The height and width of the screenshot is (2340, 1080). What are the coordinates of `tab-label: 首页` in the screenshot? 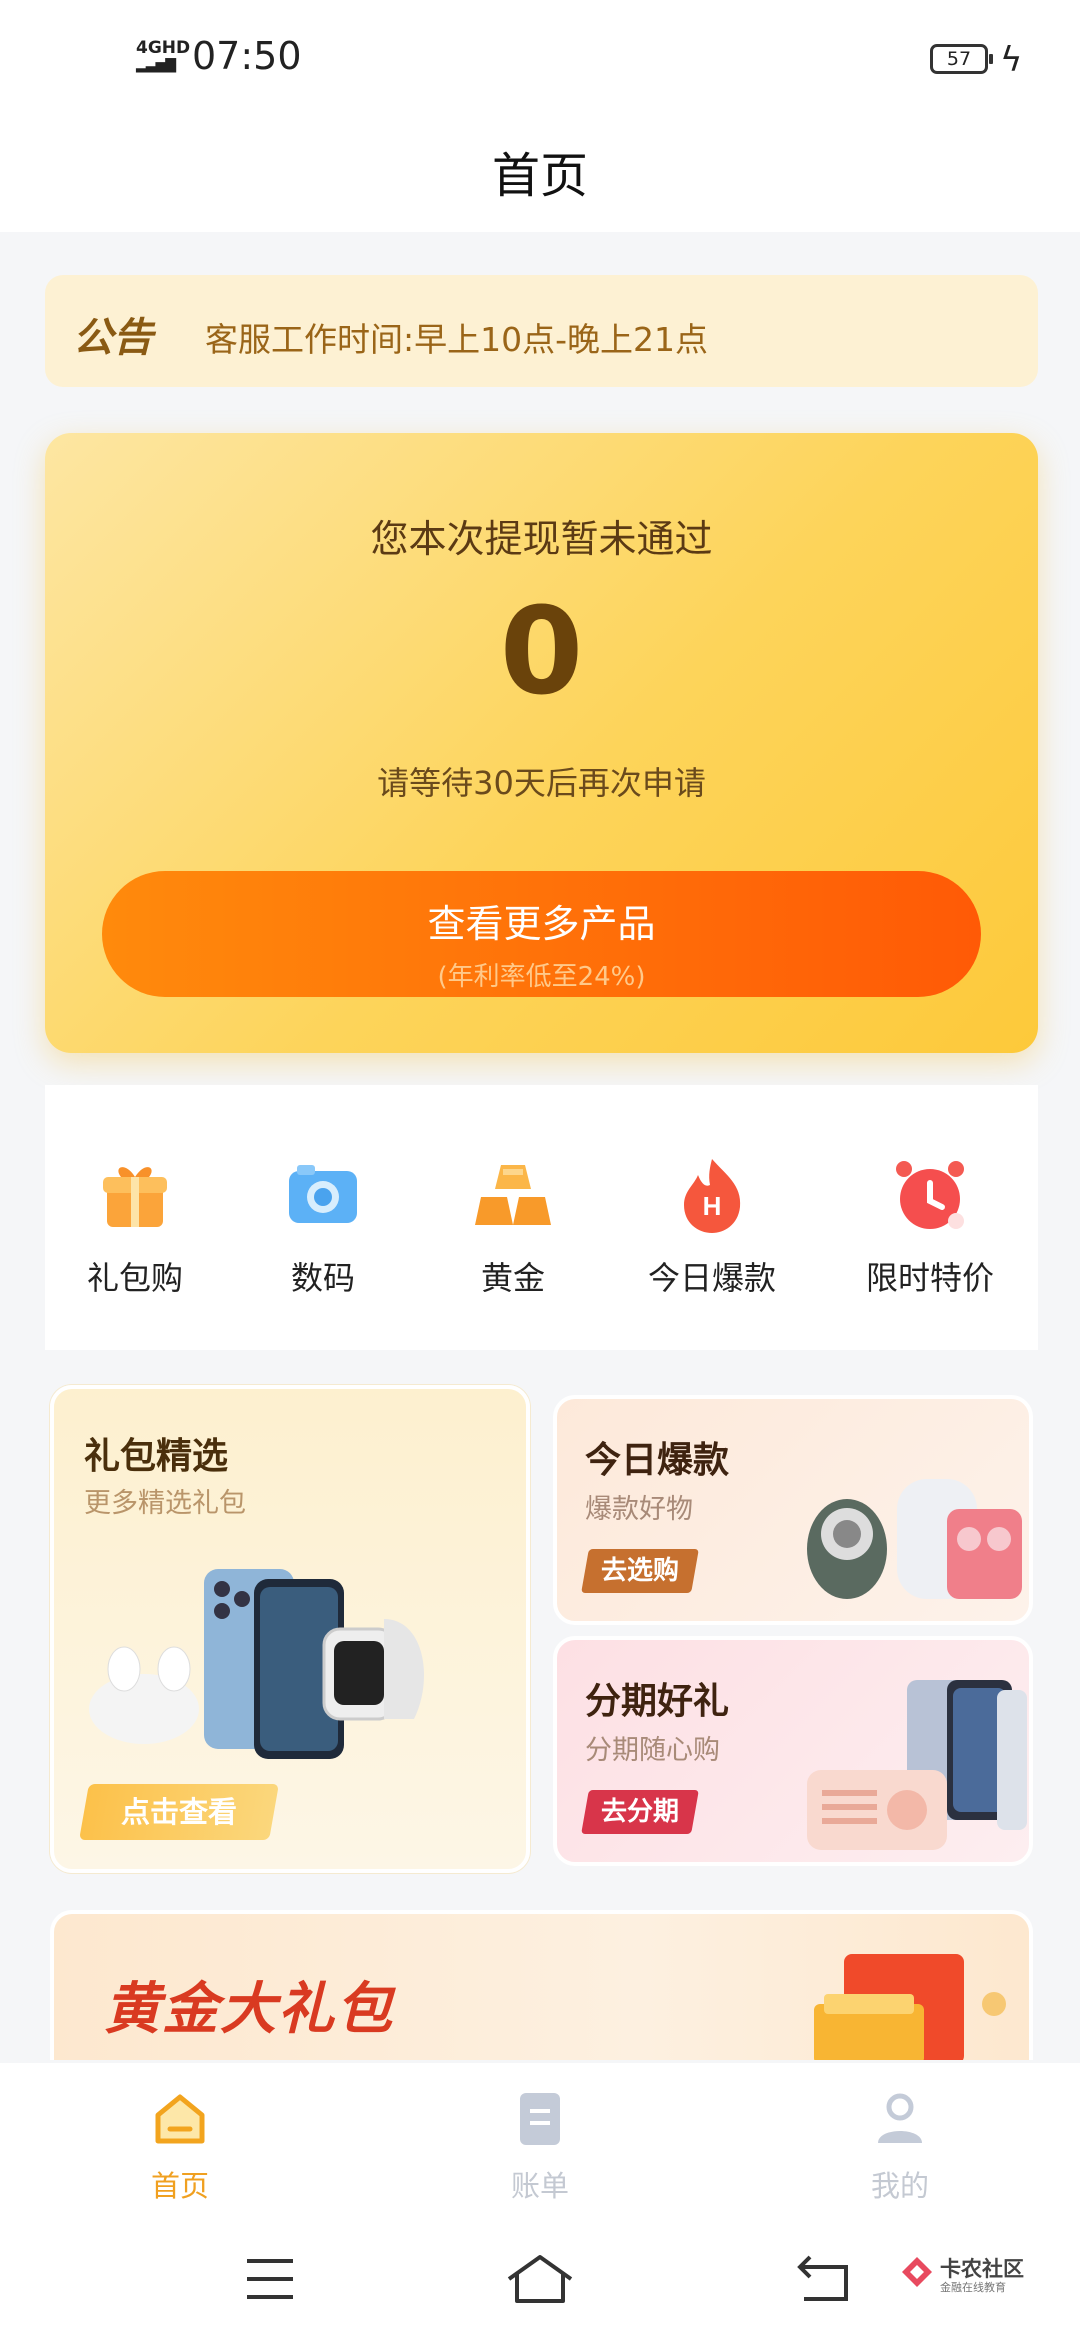 It's located at (179, 2186).